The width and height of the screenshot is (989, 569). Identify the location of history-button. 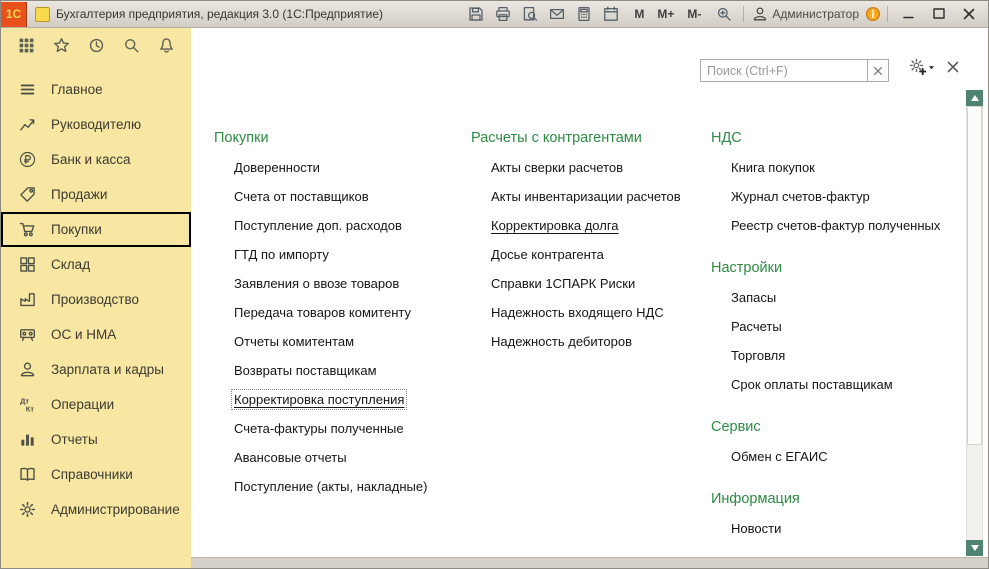
(96, 45).